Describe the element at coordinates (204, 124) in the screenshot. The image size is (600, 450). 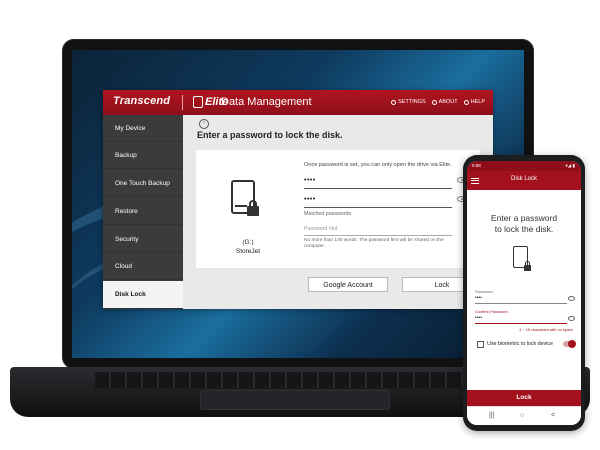
I see `back-arrow-icon: ‹` at that location.